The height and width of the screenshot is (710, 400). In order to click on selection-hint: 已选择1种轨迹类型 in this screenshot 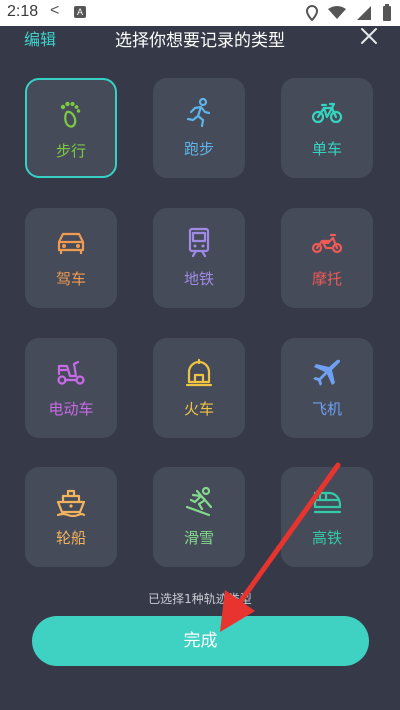, I will do `click(200, 599)`.